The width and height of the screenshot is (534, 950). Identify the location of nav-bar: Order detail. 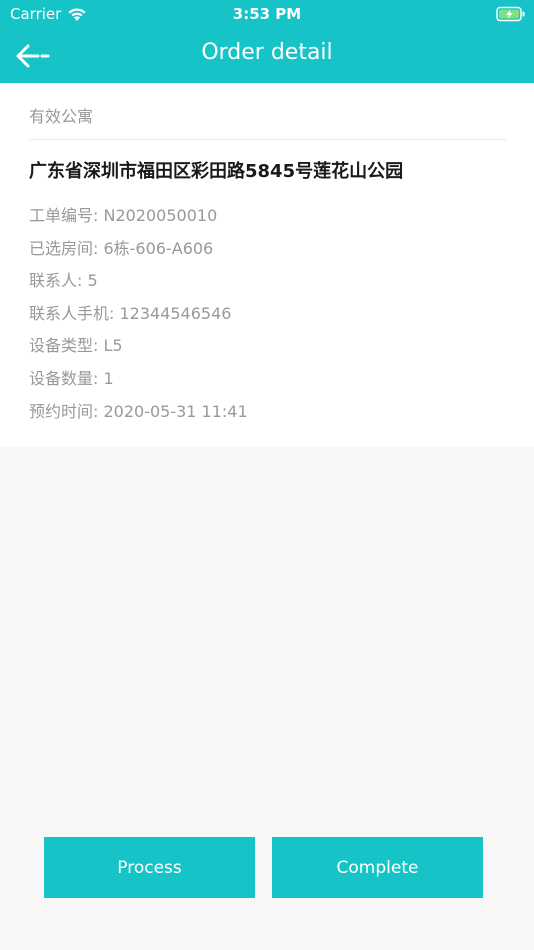
(267, 55).